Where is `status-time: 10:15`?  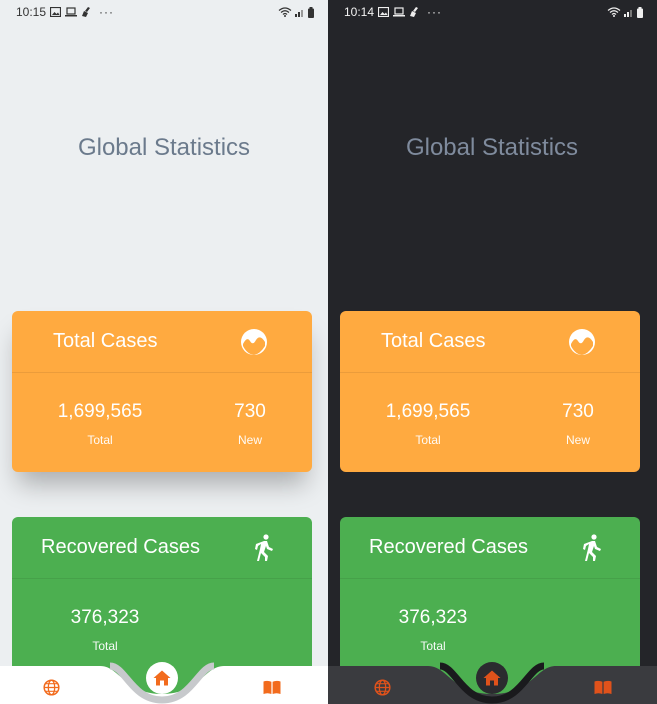 status-time: 10:15 is located at coordinates (31, 12).